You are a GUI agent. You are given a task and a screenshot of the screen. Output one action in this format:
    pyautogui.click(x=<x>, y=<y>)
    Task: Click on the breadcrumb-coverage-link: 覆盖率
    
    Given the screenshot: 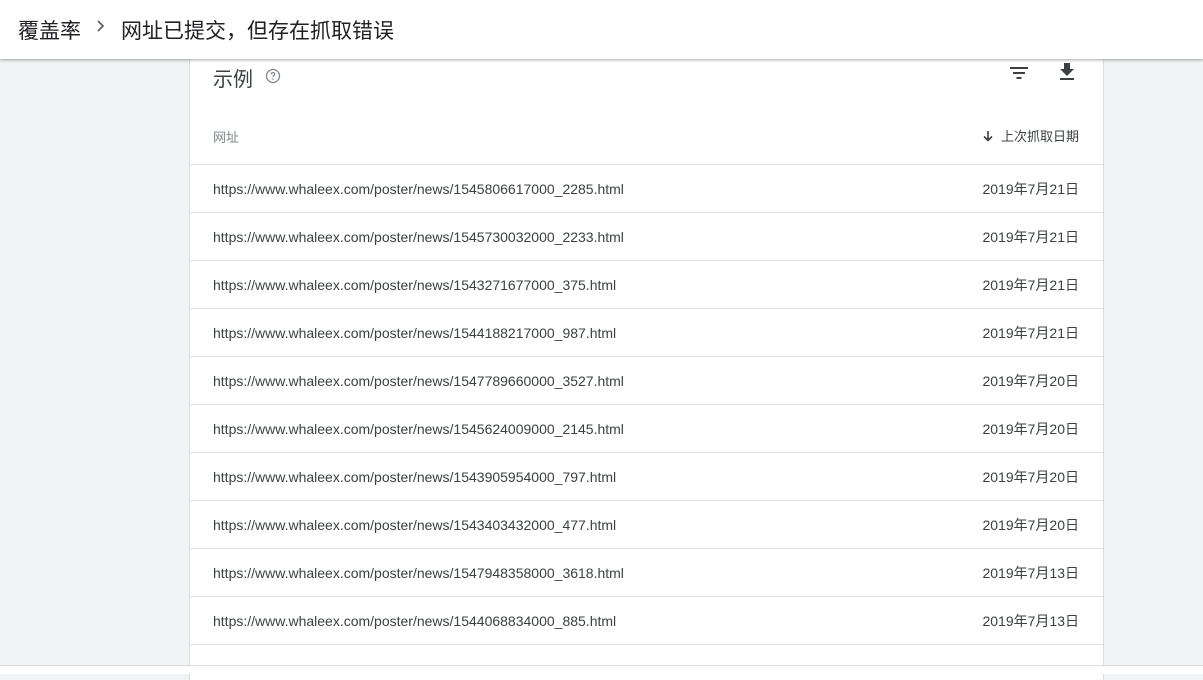 What is the action you would take?
    pyautogui.click(x=49, y=30)
    